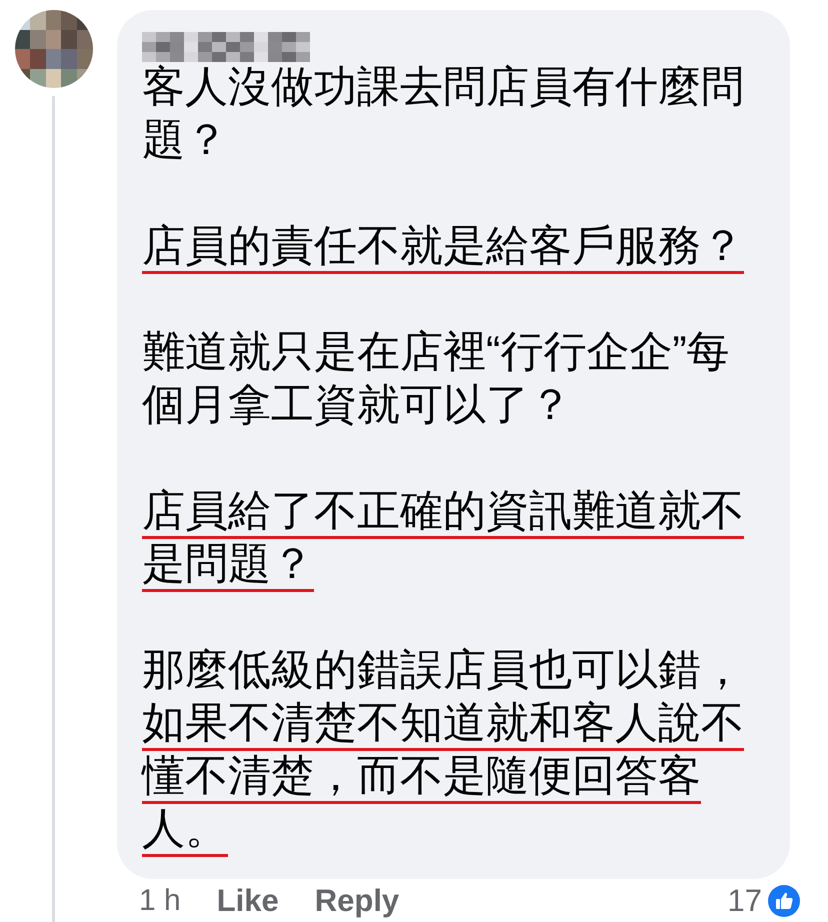  I want to click on comment-text-line: 店員給了不正確的資訊難道就不, so click(443, 512).